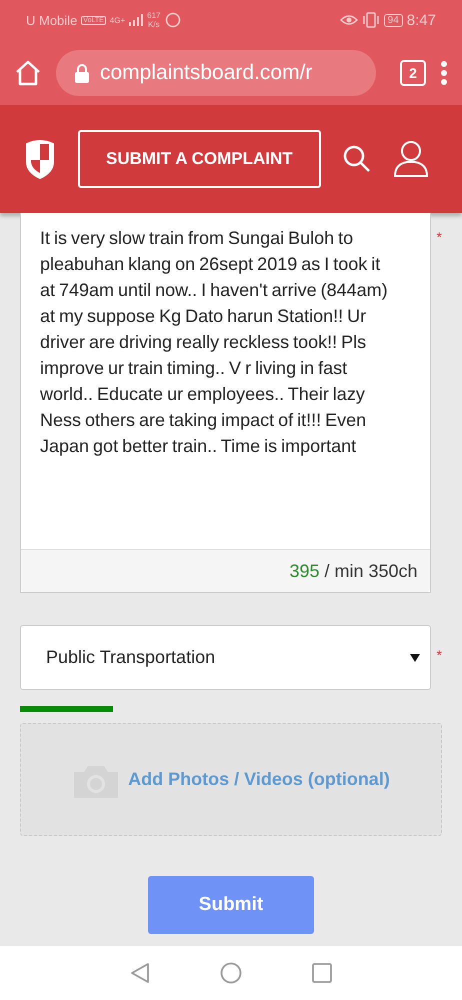 The image size is (462, 1000). I want to click on vibrate-icon, so click(371, 20).